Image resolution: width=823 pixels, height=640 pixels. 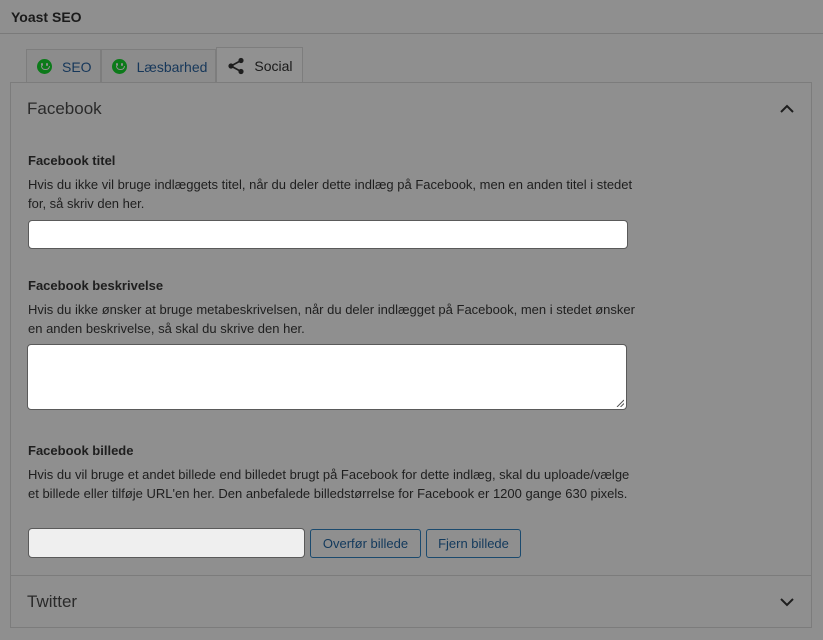 I want to click on tab-seo-label: SEO, so click(x=77, y=66).